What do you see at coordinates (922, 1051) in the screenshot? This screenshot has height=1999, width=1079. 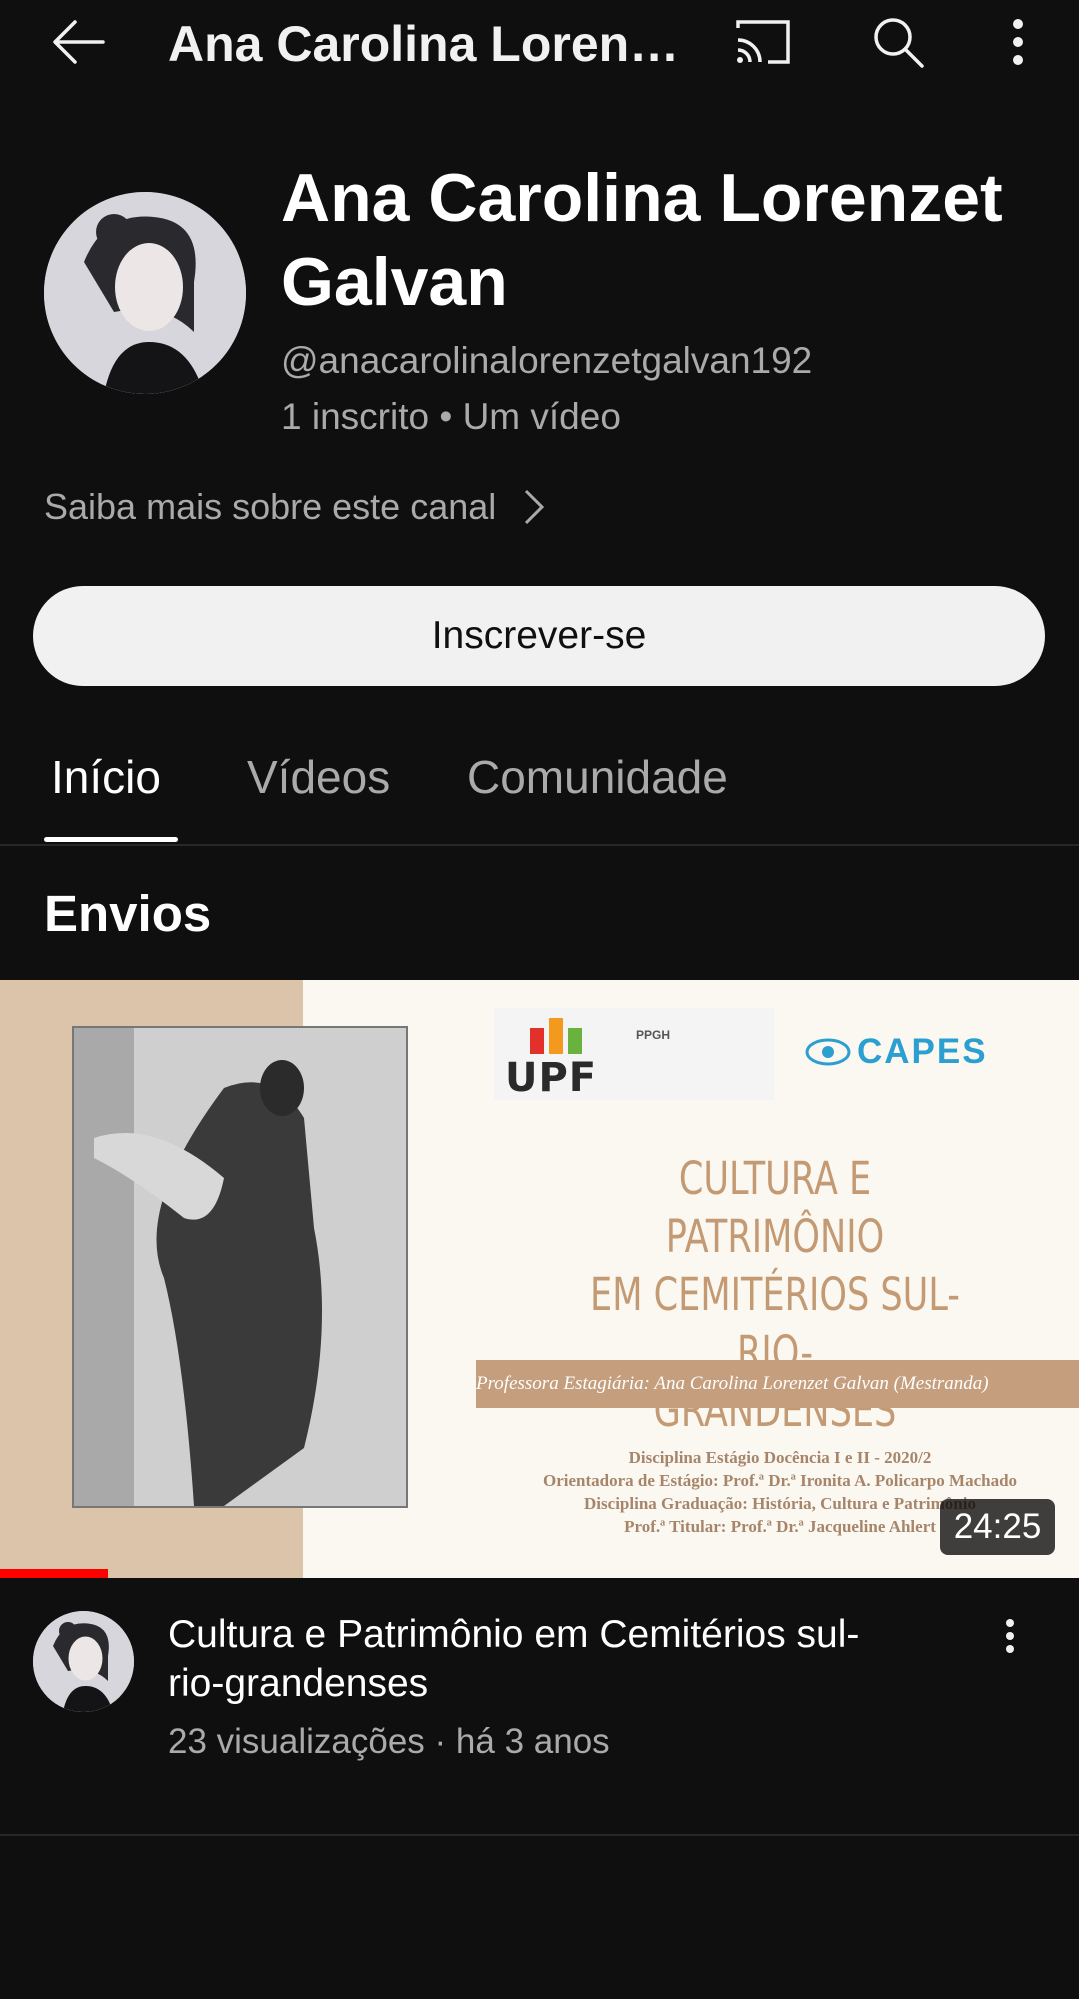 I see `capes-logo-text: CAPES` at bounding box center [922, 1051].